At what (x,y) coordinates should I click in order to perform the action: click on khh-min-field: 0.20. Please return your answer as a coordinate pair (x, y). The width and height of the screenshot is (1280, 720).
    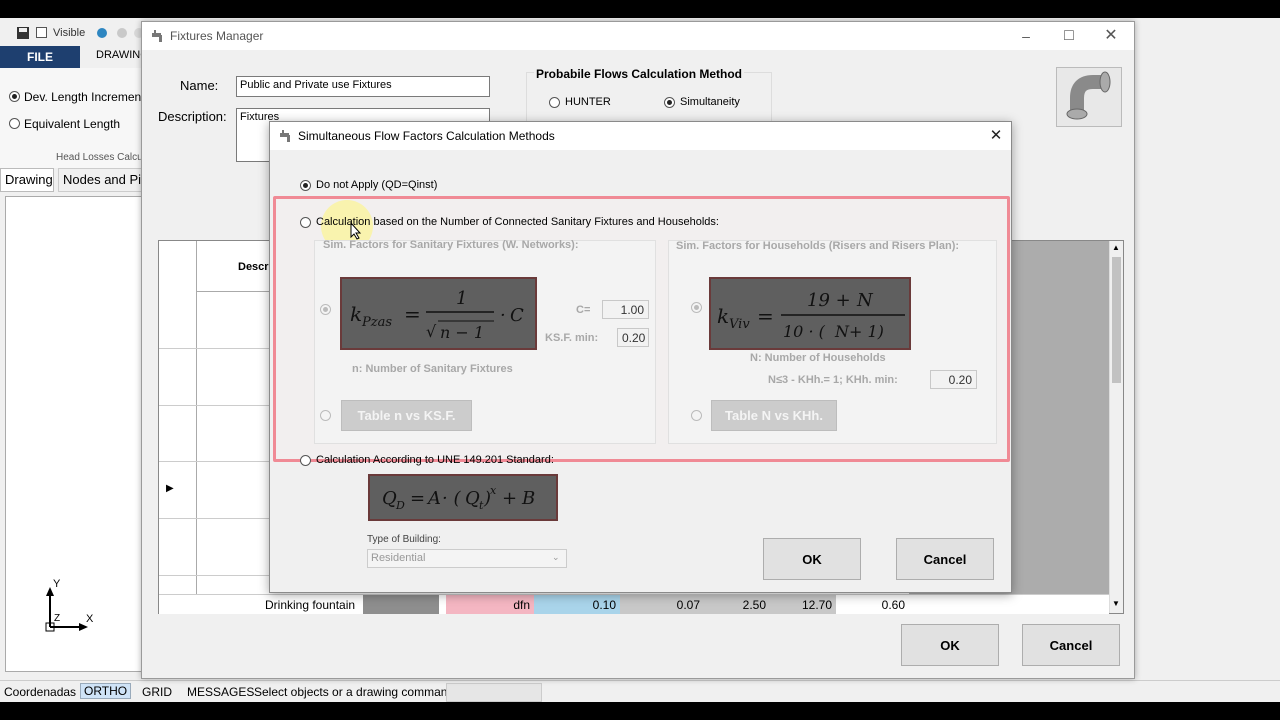
    Looking at the image, I should click on (953, 379).